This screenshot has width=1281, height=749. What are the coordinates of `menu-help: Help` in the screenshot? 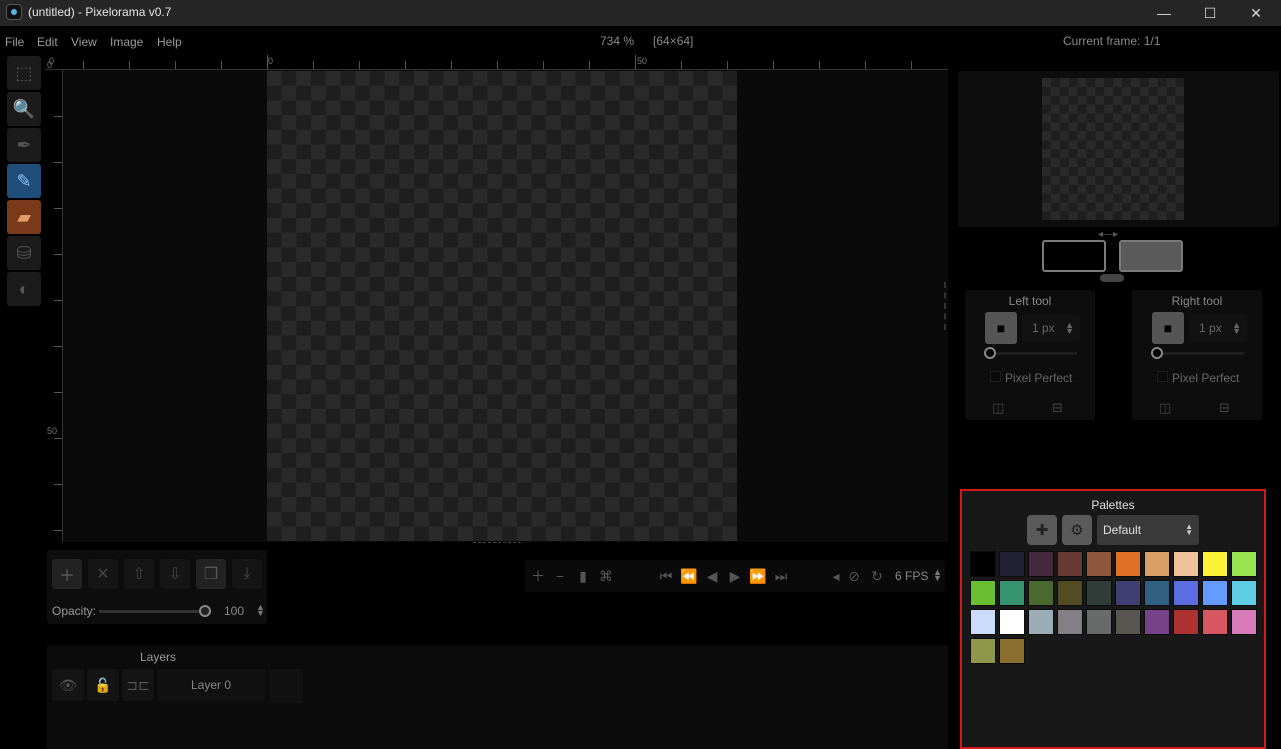 It's located at (169, 42).